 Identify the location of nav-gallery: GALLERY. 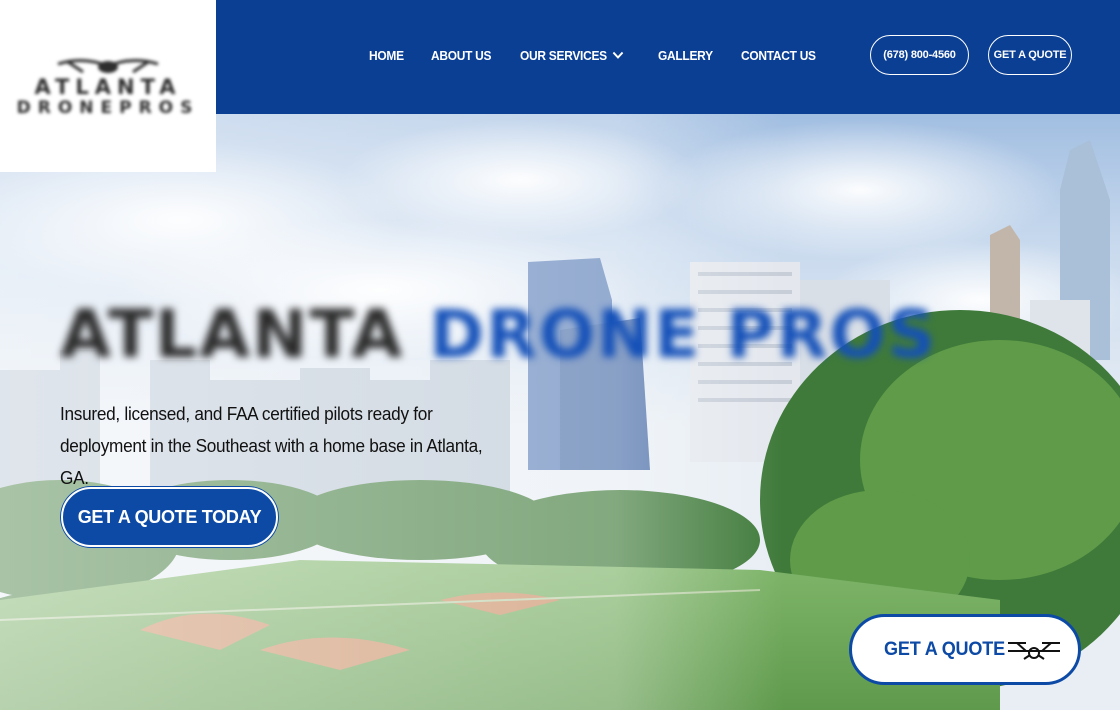
(685, 55).